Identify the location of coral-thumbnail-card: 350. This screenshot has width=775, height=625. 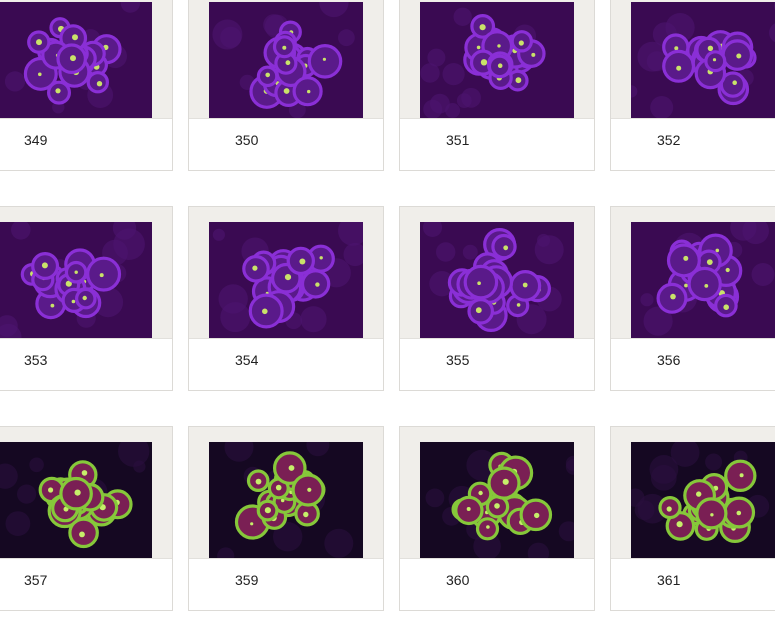
(286, 85).